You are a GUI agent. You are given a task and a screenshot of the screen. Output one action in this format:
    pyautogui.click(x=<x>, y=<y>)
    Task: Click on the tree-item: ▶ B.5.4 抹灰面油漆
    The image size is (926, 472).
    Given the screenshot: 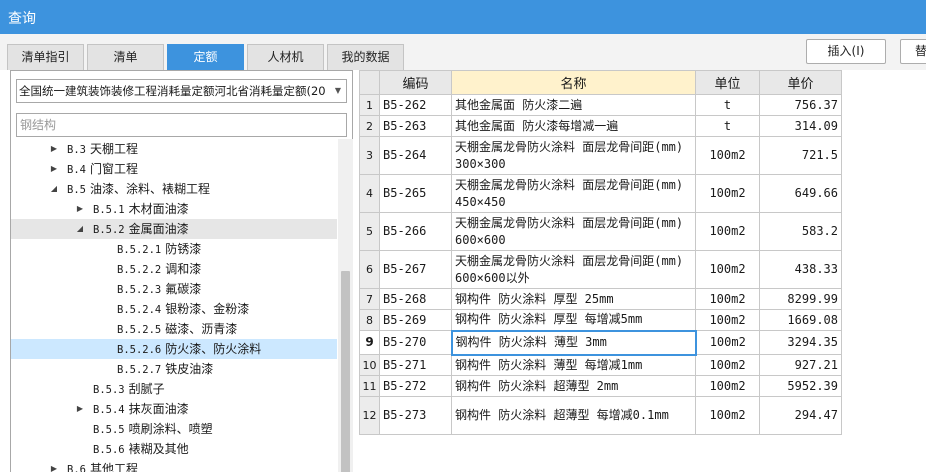 What is the action you would take?
    pyautogui.click(x=174, y=409)
    